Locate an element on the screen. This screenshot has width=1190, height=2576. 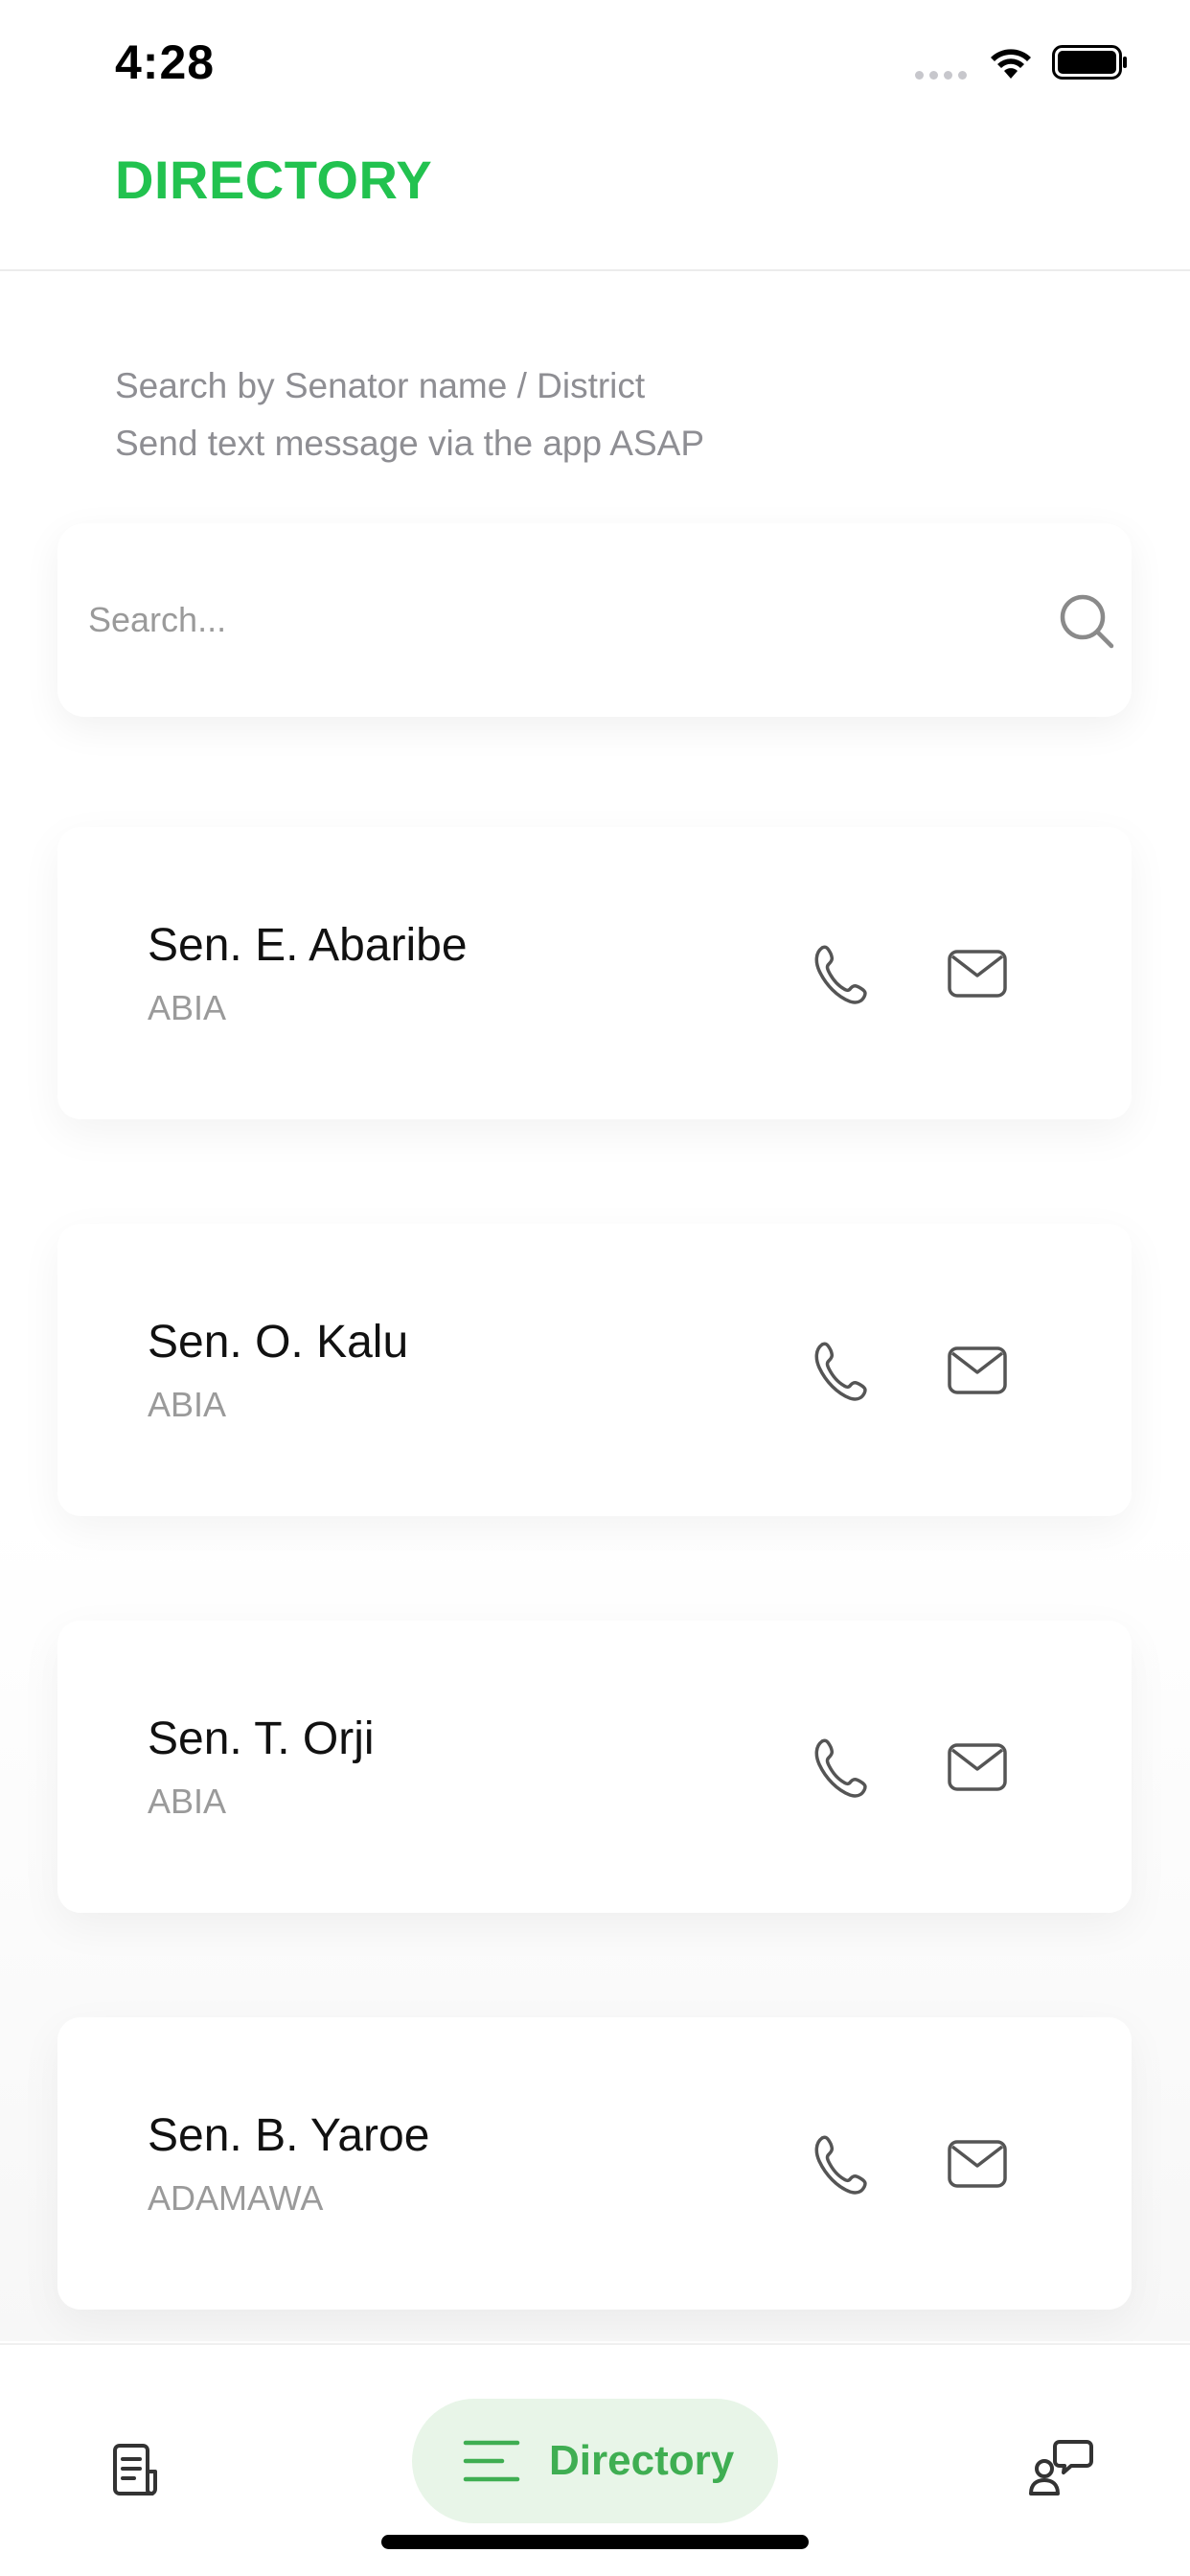
senator-card: Sen. B. Yaroe ADAMAWA is located at coordinates (594, 2163).